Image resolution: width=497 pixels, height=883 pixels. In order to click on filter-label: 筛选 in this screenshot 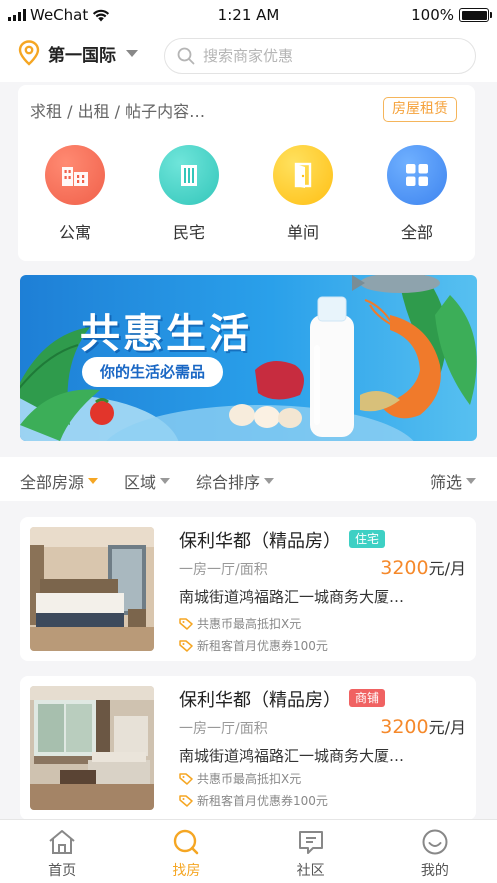, I will do `click(446, 482)`.